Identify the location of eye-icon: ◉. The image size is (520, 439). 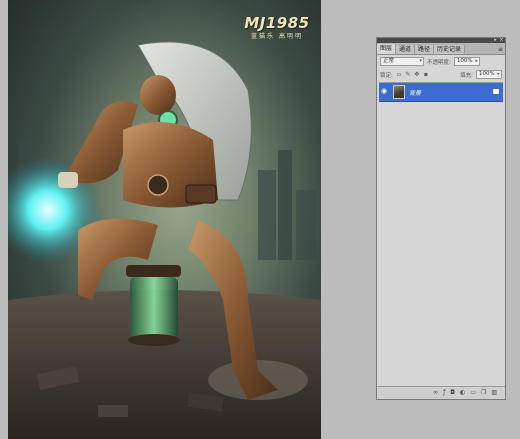
(384, 91).